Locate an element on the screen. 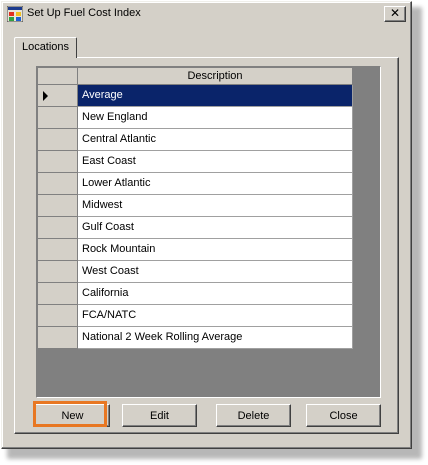  close-window-button: ✕ is located at coordinates (395, 14).